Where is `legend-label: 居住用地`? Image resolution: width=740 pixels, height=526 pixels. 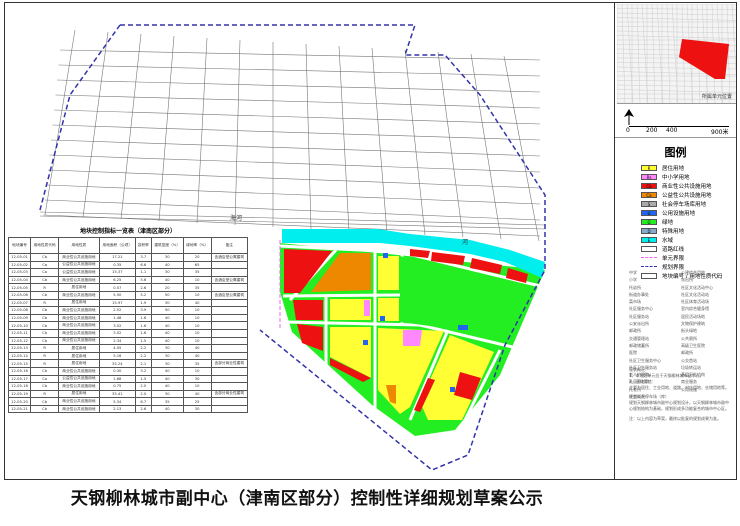 legend-label: 居住用地 is located at coordinates (673, 168).